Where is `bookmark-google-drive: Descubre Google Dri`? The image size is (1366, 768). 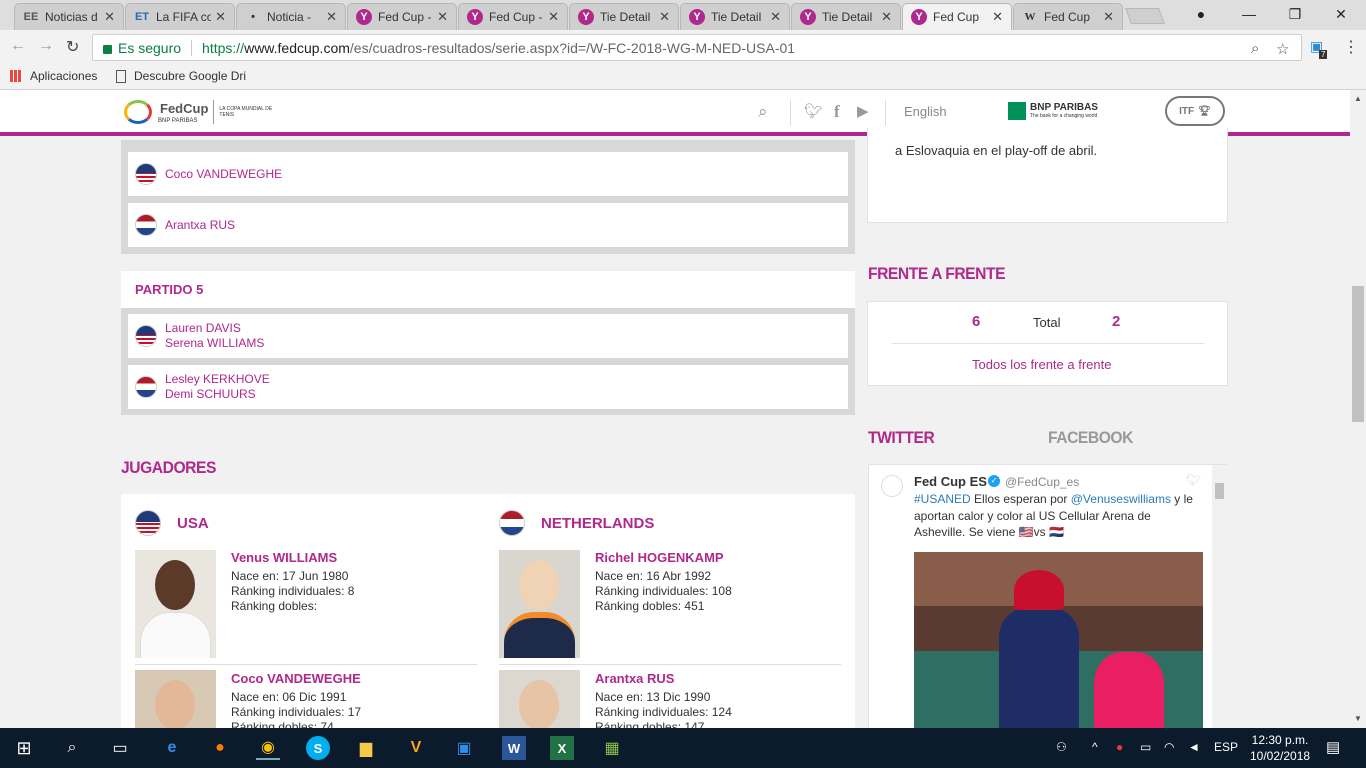 bookmark-google-drive: Descubre Google Dri is located at coordinates (181, 76).